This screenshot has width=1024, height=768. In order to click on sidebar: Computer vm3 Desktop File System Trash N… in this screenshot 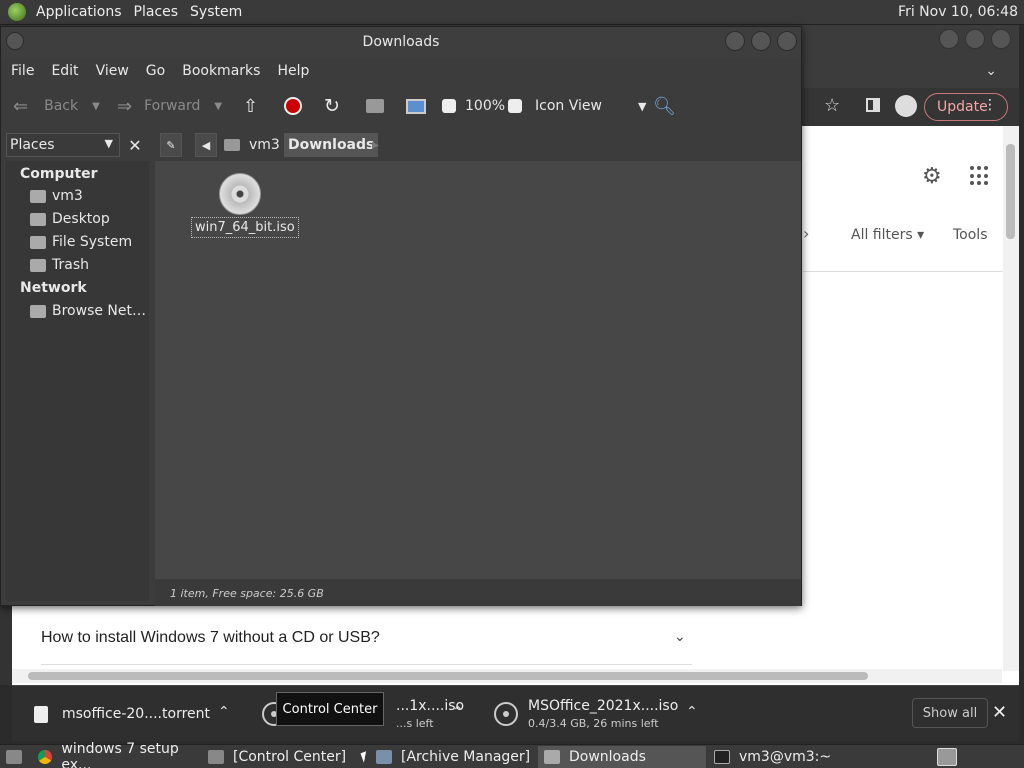, I will do `click(77, 381)`.